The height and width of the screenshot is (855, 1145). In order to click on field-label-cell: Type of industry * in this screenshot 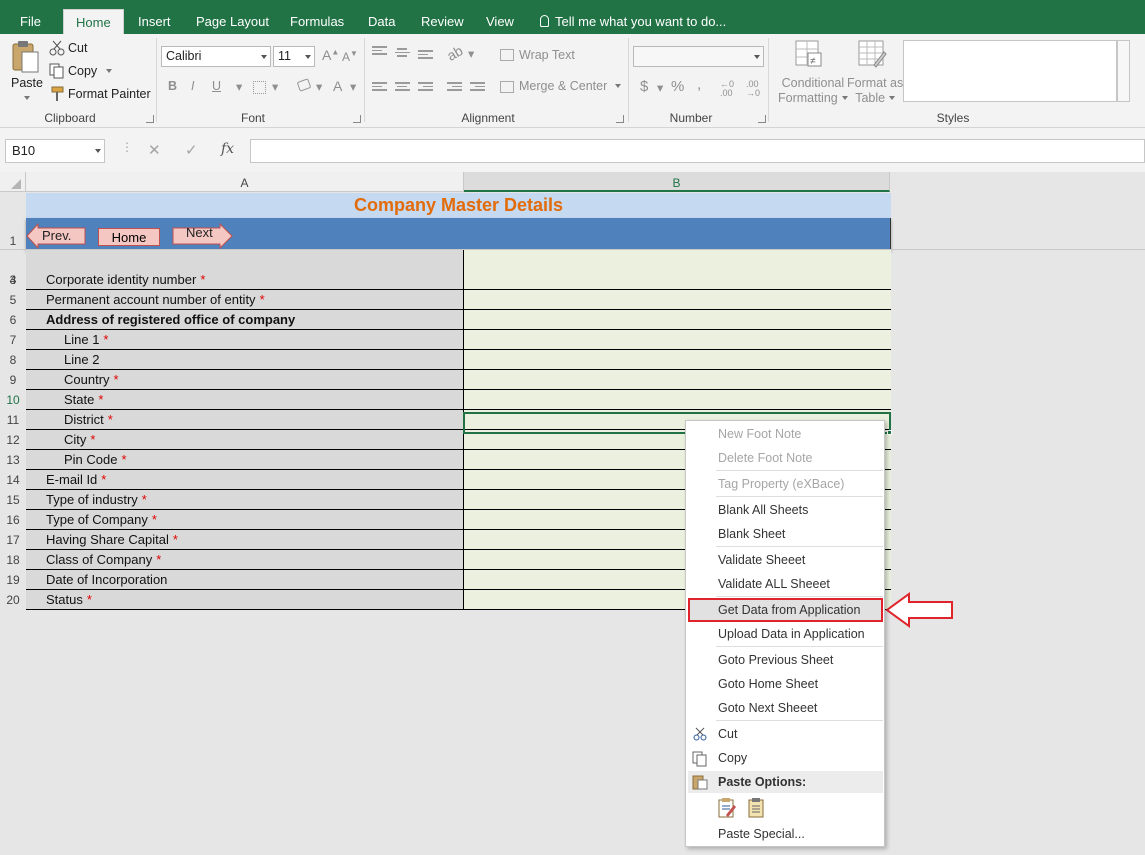, I will do `click(245, 500)`.